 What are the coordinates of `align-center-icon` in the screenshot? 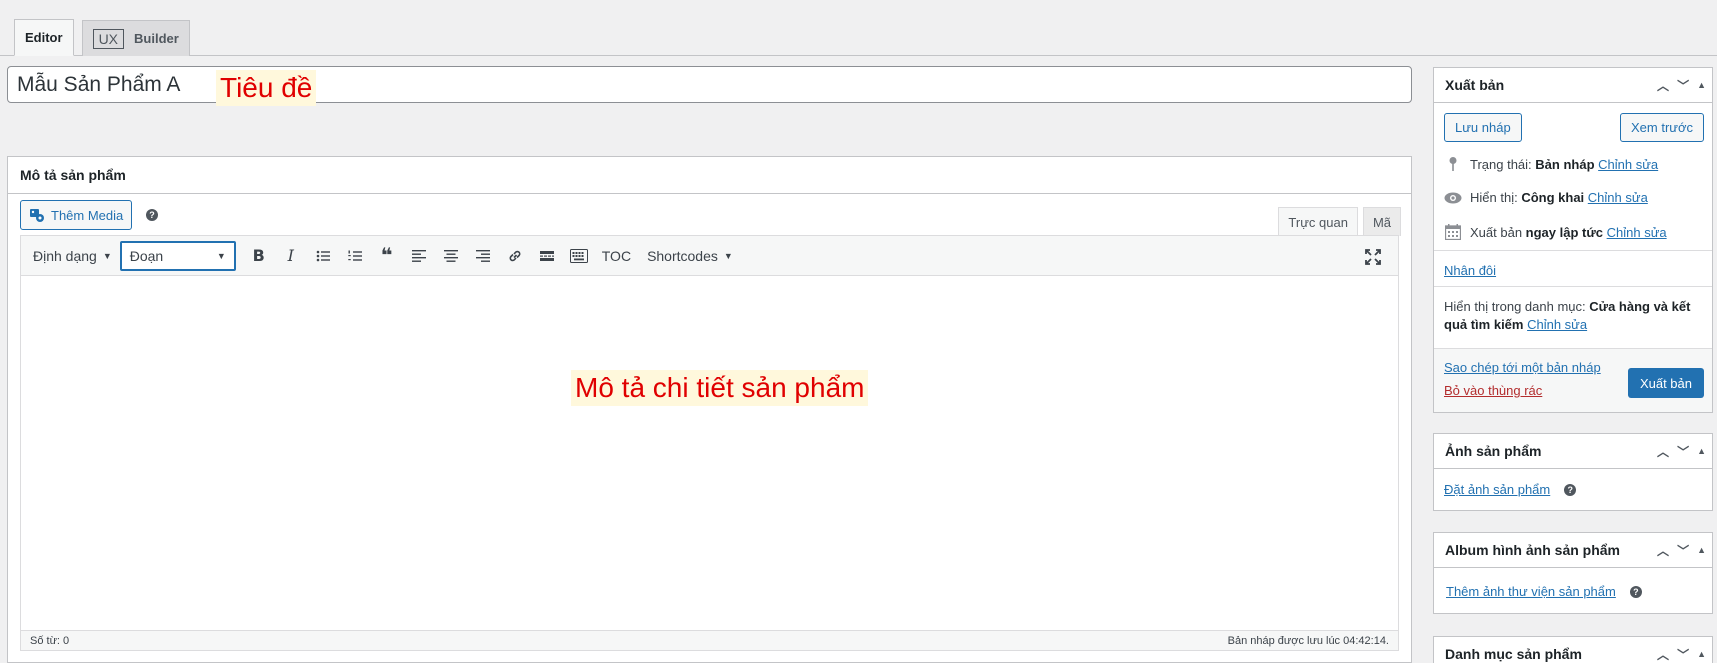 It's located at (450, 255).